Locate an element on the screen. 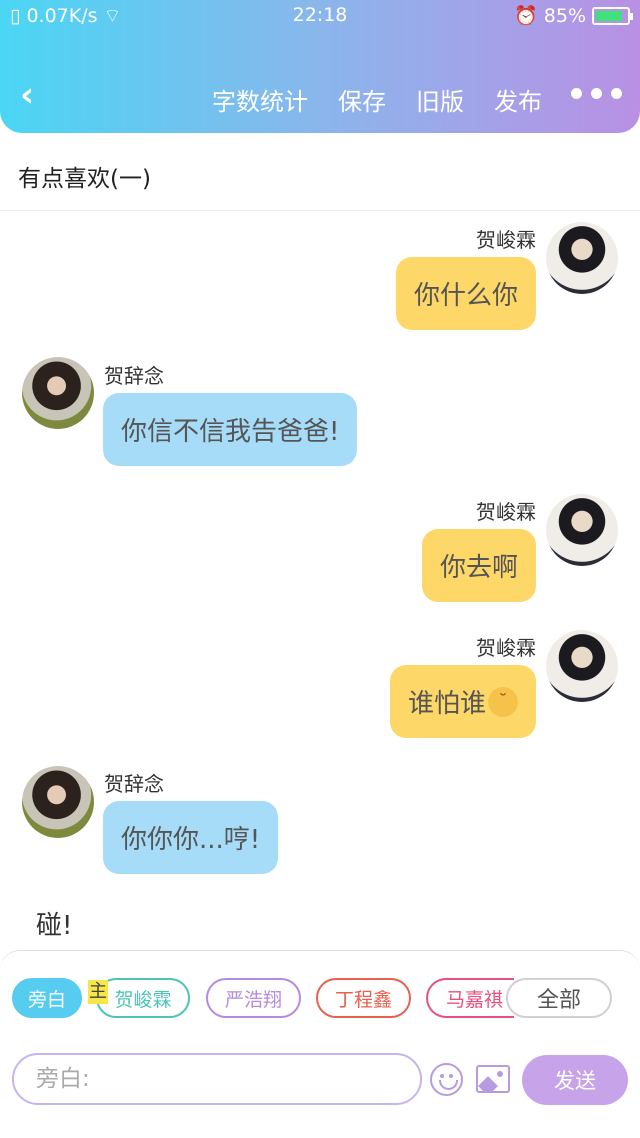 Image resolution: width=640 pixels, height=1138 pixels. publish-button: 发布 is located at coordinates (518, 99).